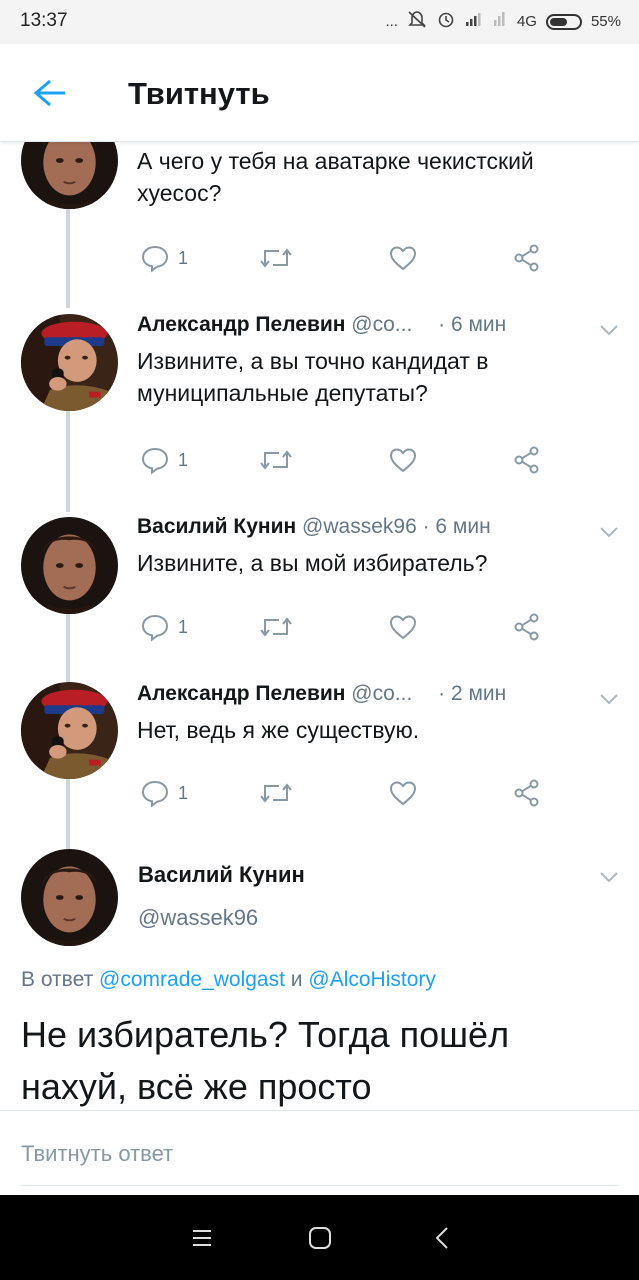 This screenshot has height=1280, width=639. Describe the element at coordinates (417, 21) in the screenshot. I see `mute-icon` at that location.